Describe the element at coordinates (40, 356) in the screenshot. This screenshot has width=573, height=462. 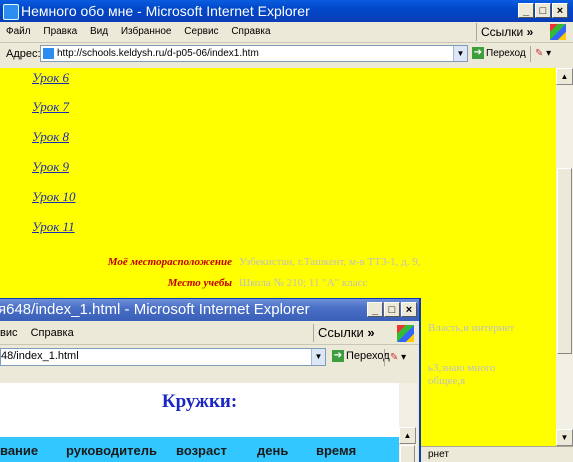
I see `address-url: 48/index_1.html` at that location.